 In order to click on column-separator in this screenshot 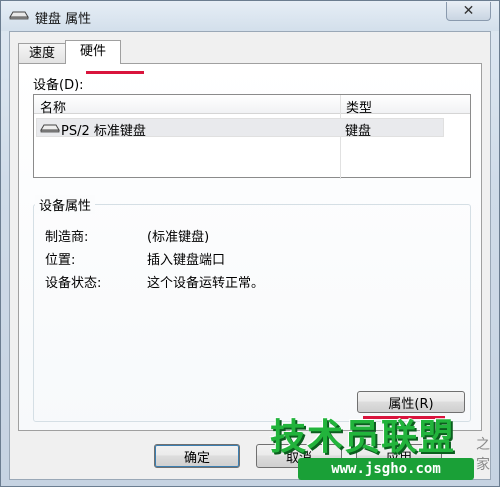, I will do `click(340, 137)`.